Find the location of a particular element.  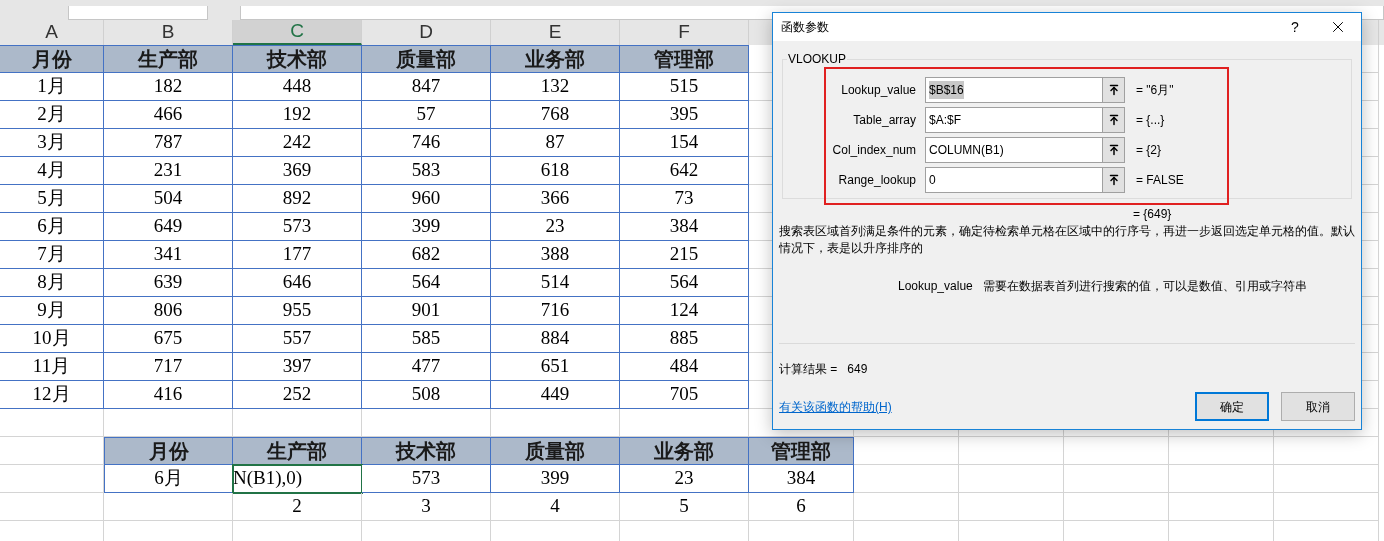

table-cell: 8月 is located at coordinates (52, 283).